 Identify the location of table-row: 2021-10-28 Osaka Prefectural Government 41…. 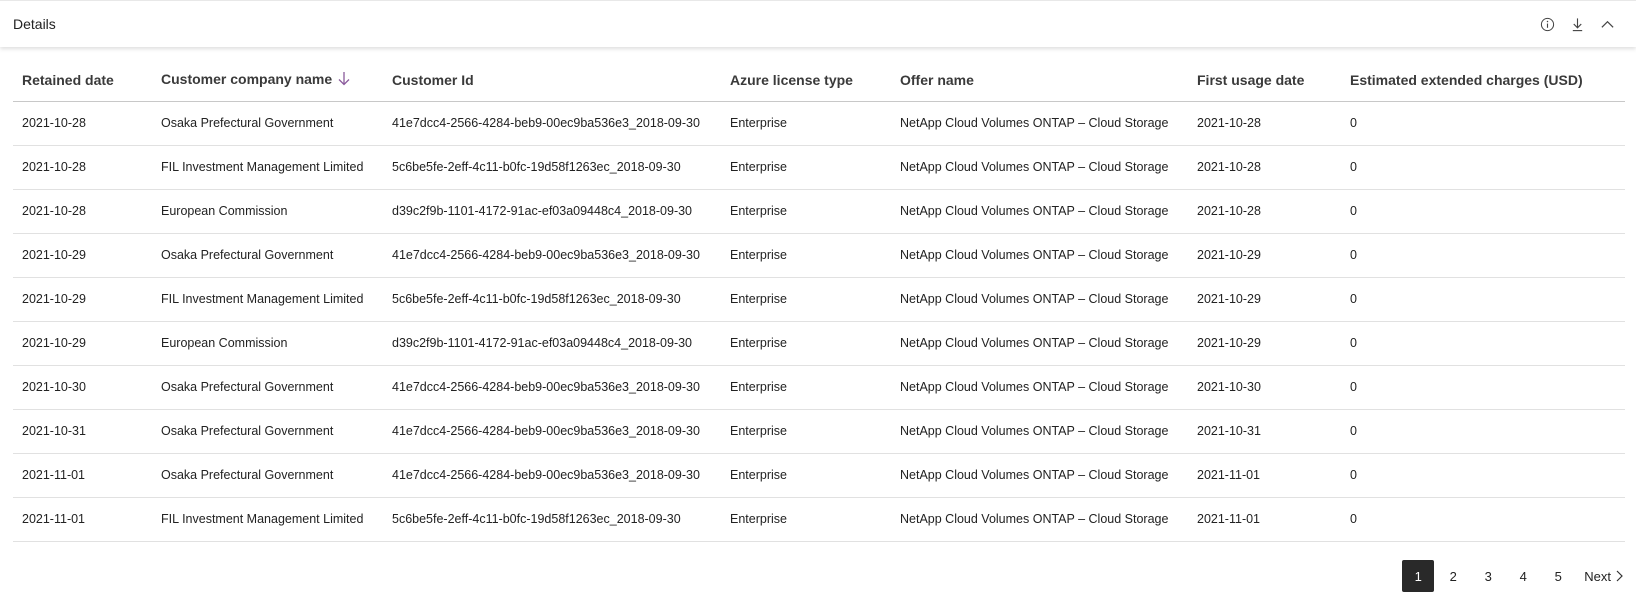
(819, 123).